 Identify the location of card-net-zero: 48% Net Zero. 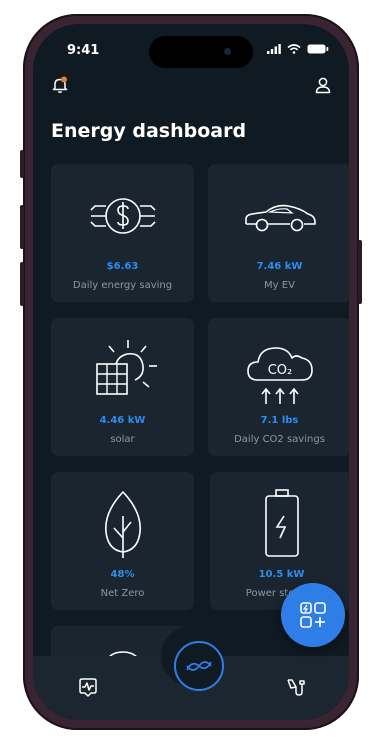
(122, 541).